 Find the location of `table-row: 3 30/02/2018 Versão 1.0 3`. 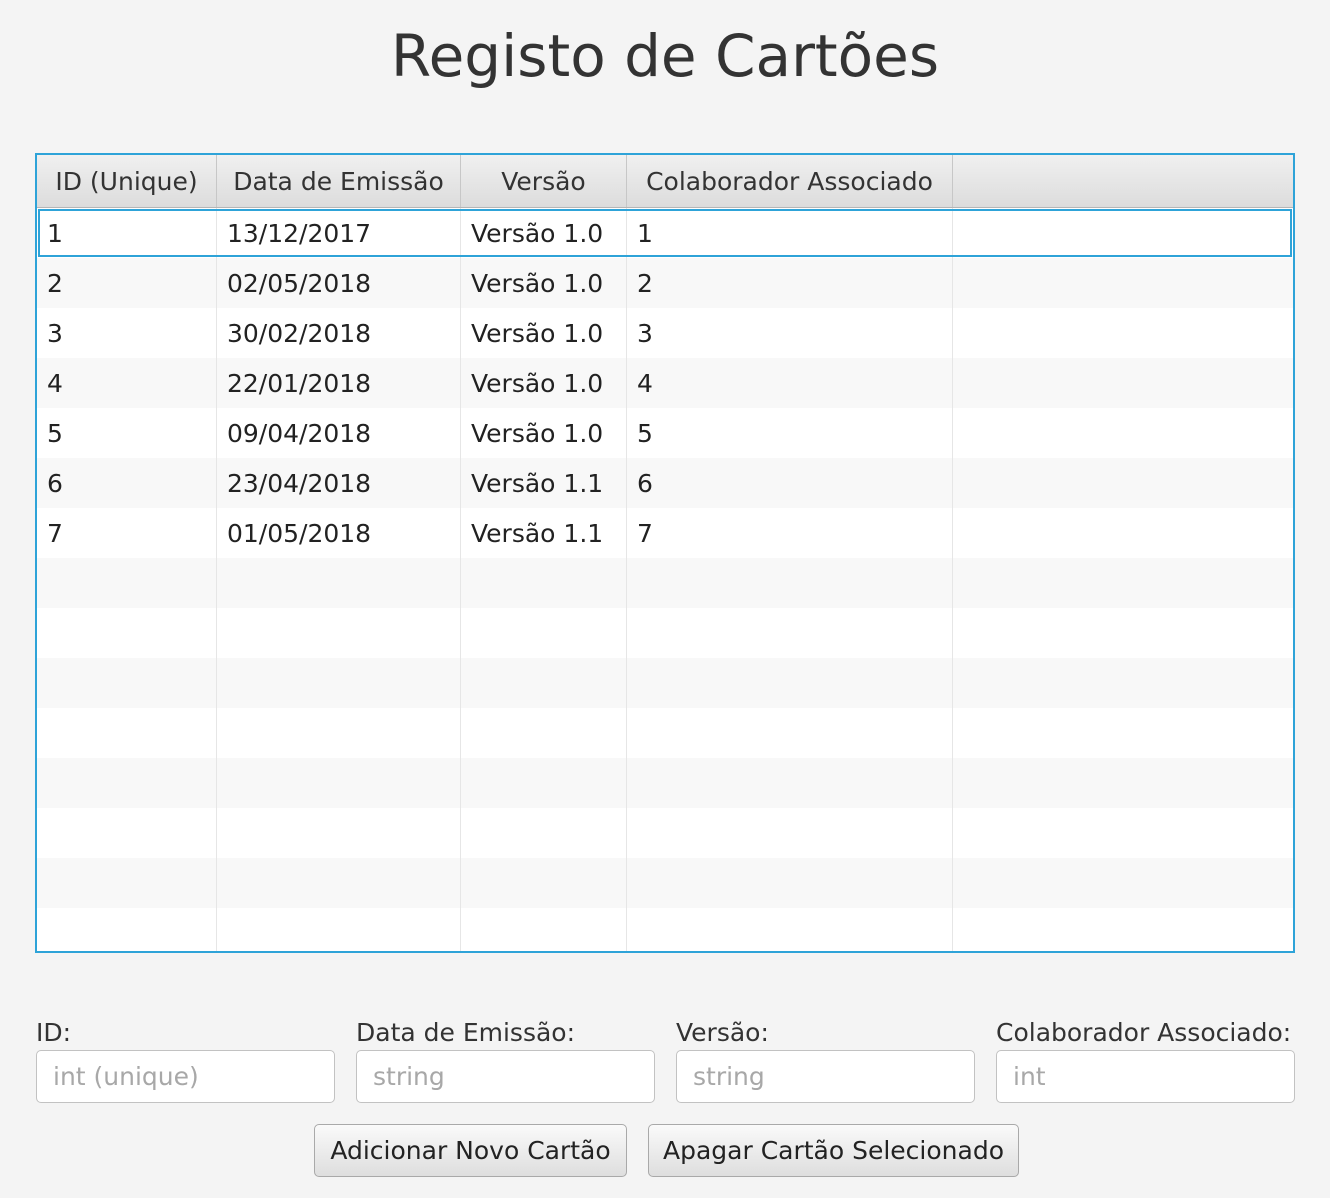

table-row: 3 30/02/2018 Versão 1.0 3 is located at coordinates (665, 333).